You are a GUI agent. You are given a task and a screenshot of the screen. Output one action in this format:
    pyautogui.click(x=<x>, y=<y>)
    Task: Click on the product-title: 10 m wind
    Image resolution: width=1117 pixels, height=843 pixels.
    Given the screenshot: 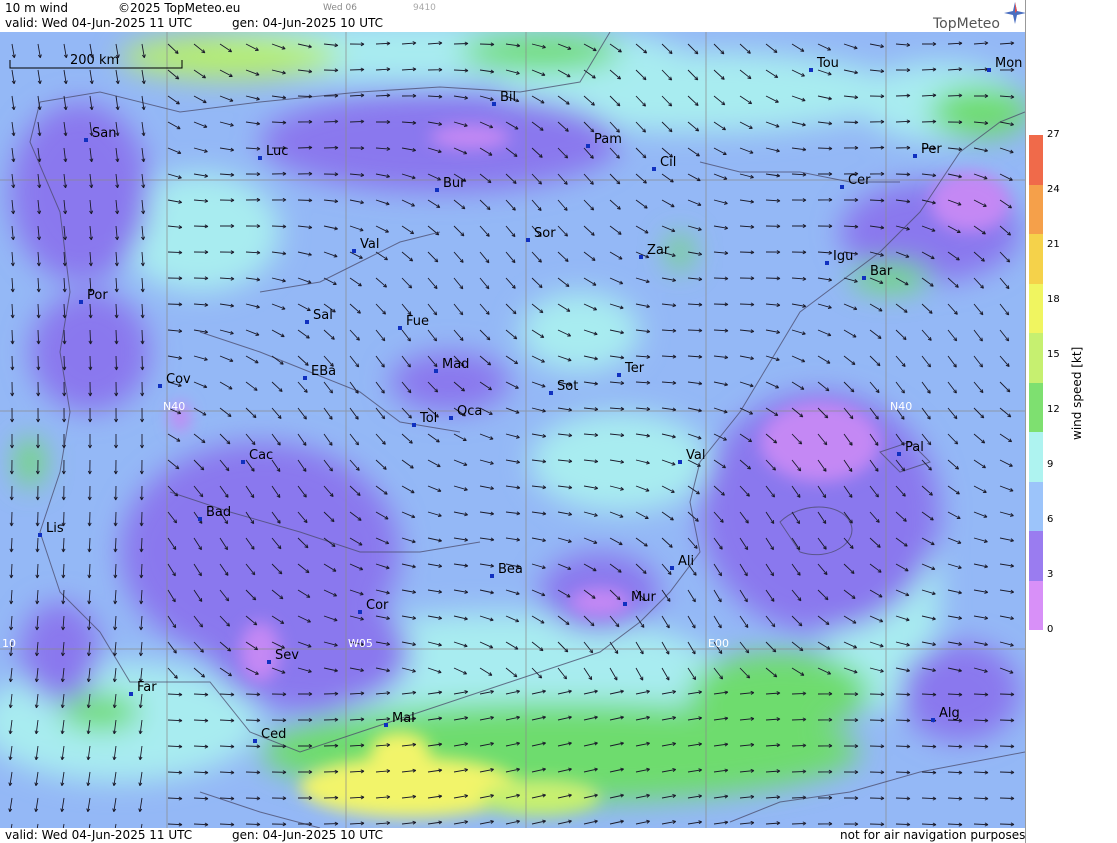 What is the action you would take?
    pyautogui.click(x=36, y=8)
    